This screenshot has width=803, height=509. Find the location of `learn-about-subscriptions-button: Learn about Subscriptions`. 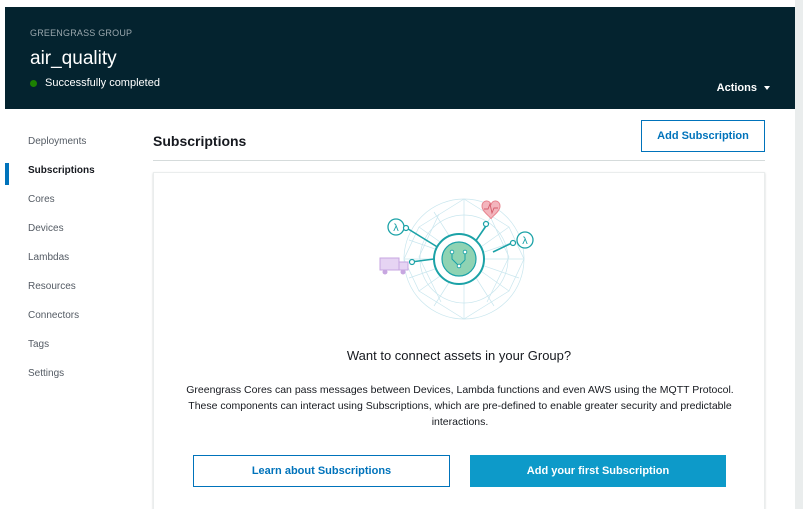

learn-about-subscriptions-button: Learn about Subscriptions is located at coordinates (321, 471).